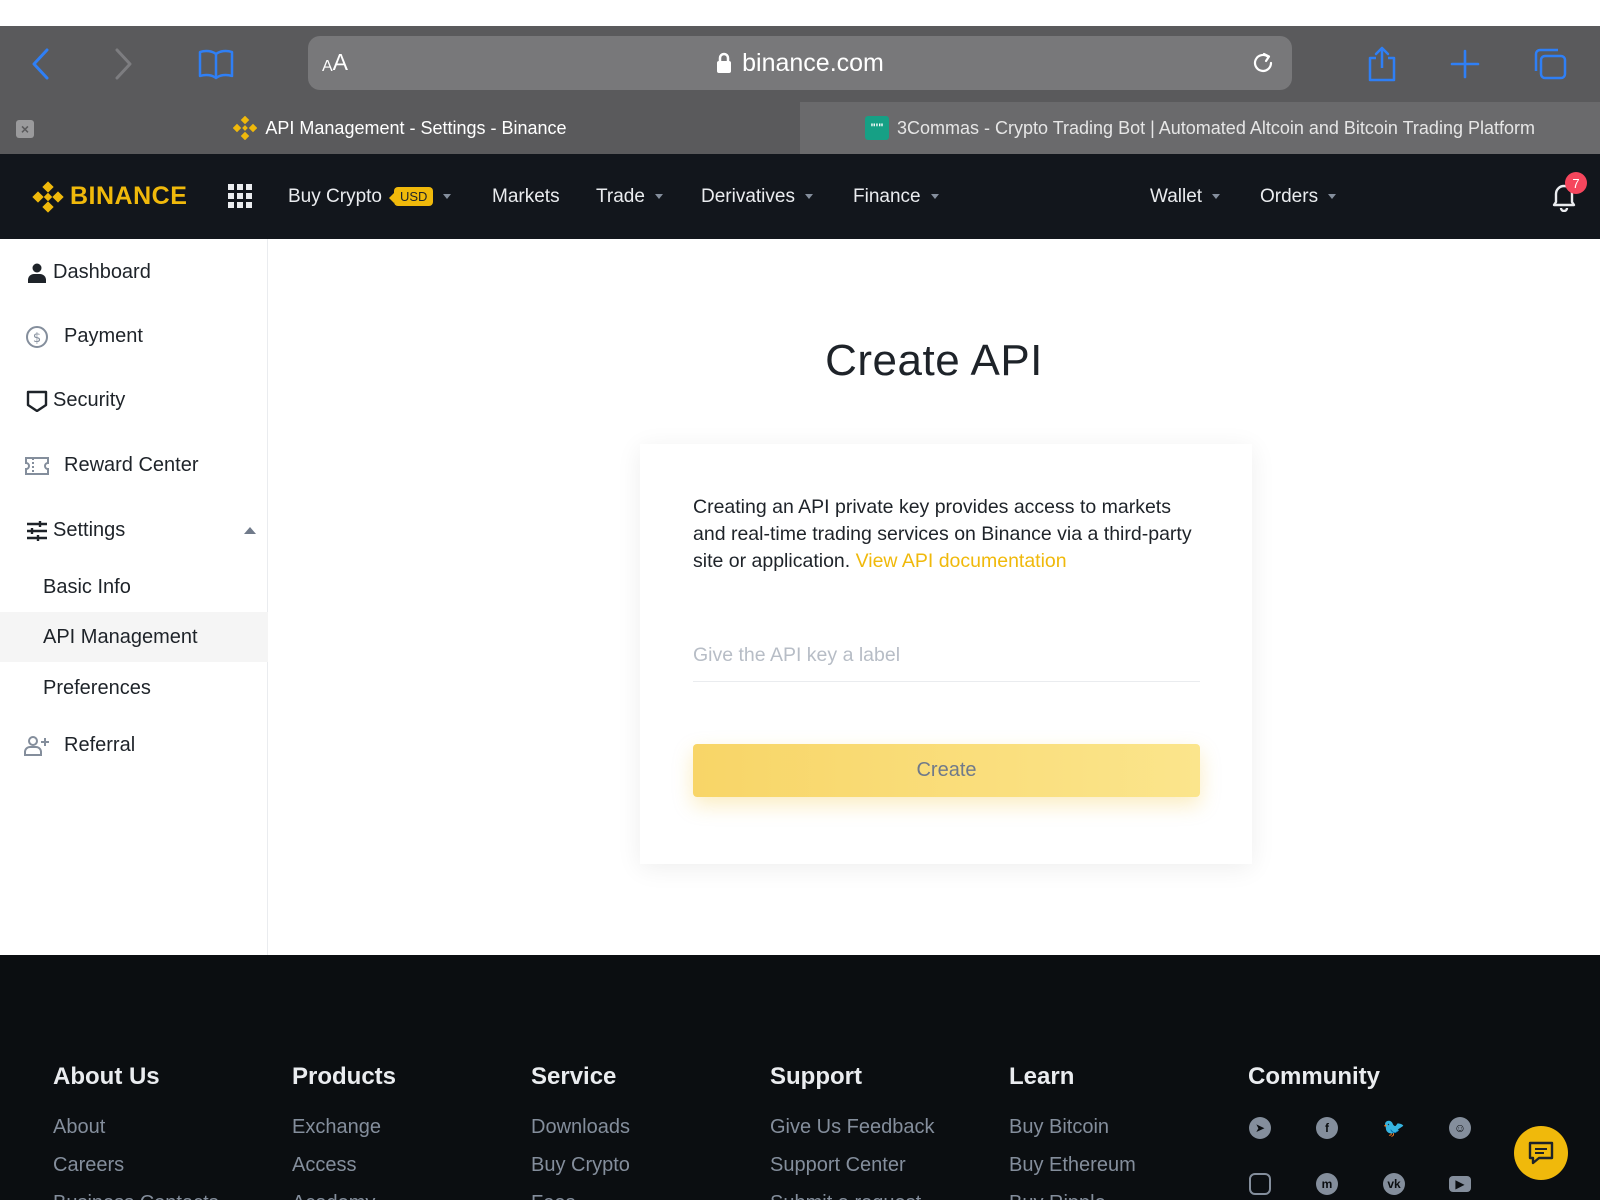 Image resolution: width=1600 pixels, height=1200 pixels. I want to click on address-bar: AA binance.com, so click(800, 63).